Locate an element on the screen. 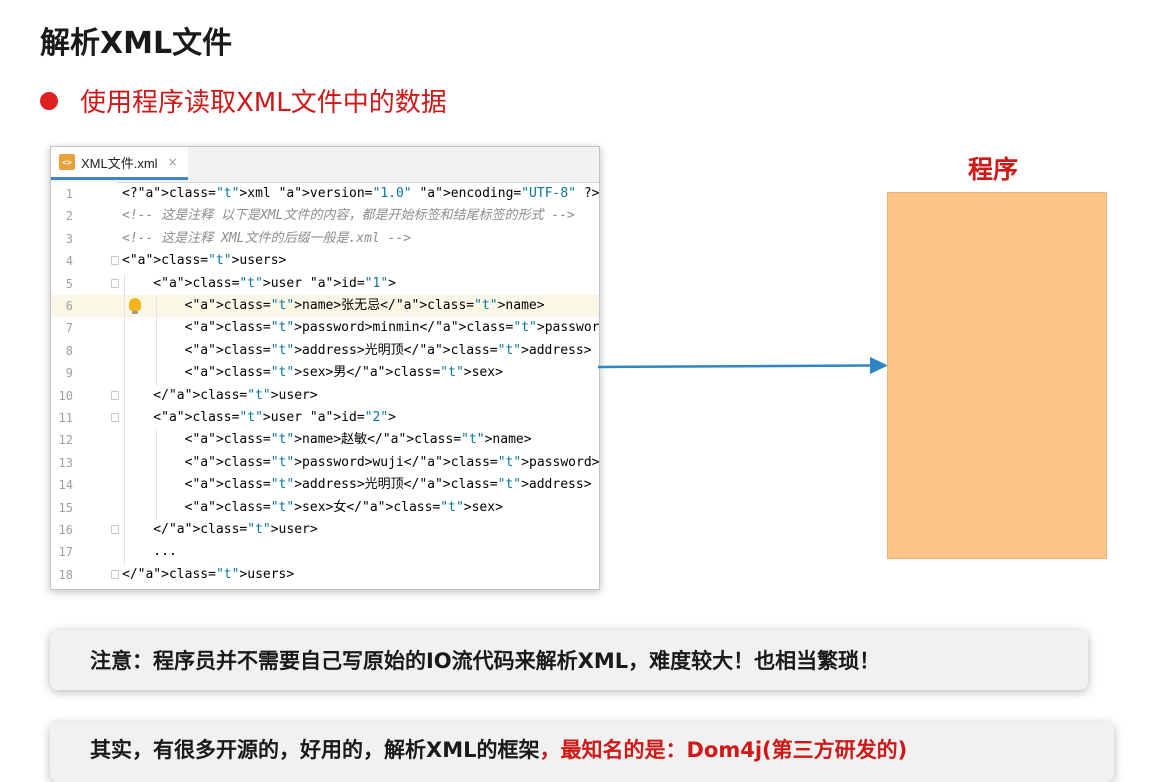 The image size is (1154, 782). program-box is located at coordinates (997, 375).